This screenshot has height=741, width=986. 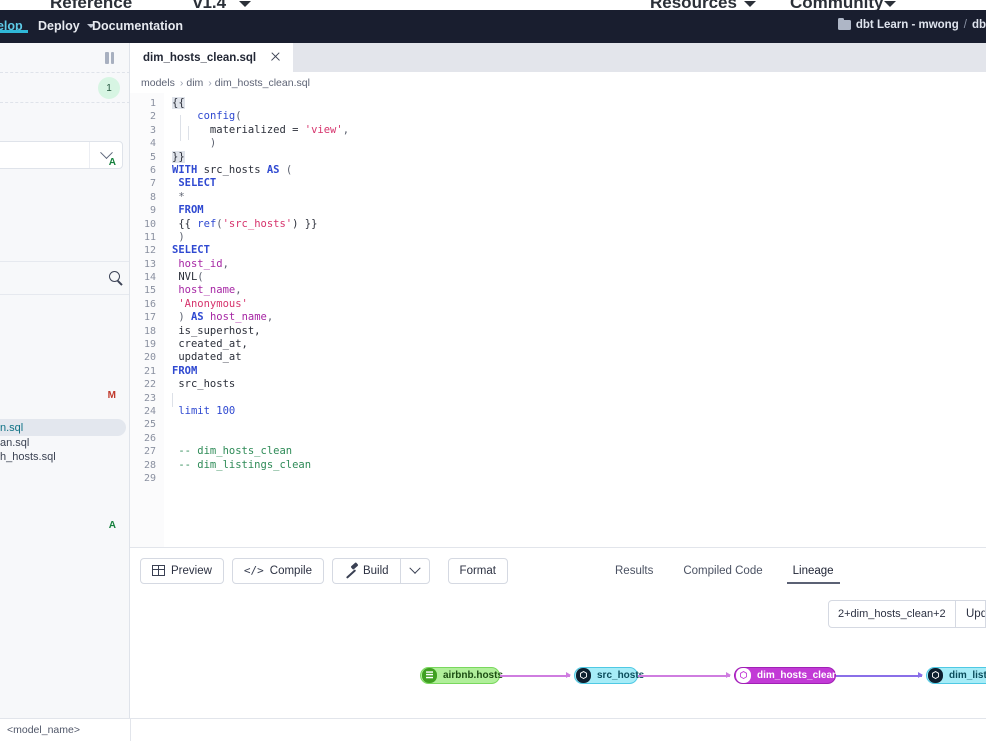 What do you see at coordinates (262, 83) in the screenshot?
I see `breadcrumb-segment-file: dim_hosts_clean.sql` at bounding box center [262, 83].